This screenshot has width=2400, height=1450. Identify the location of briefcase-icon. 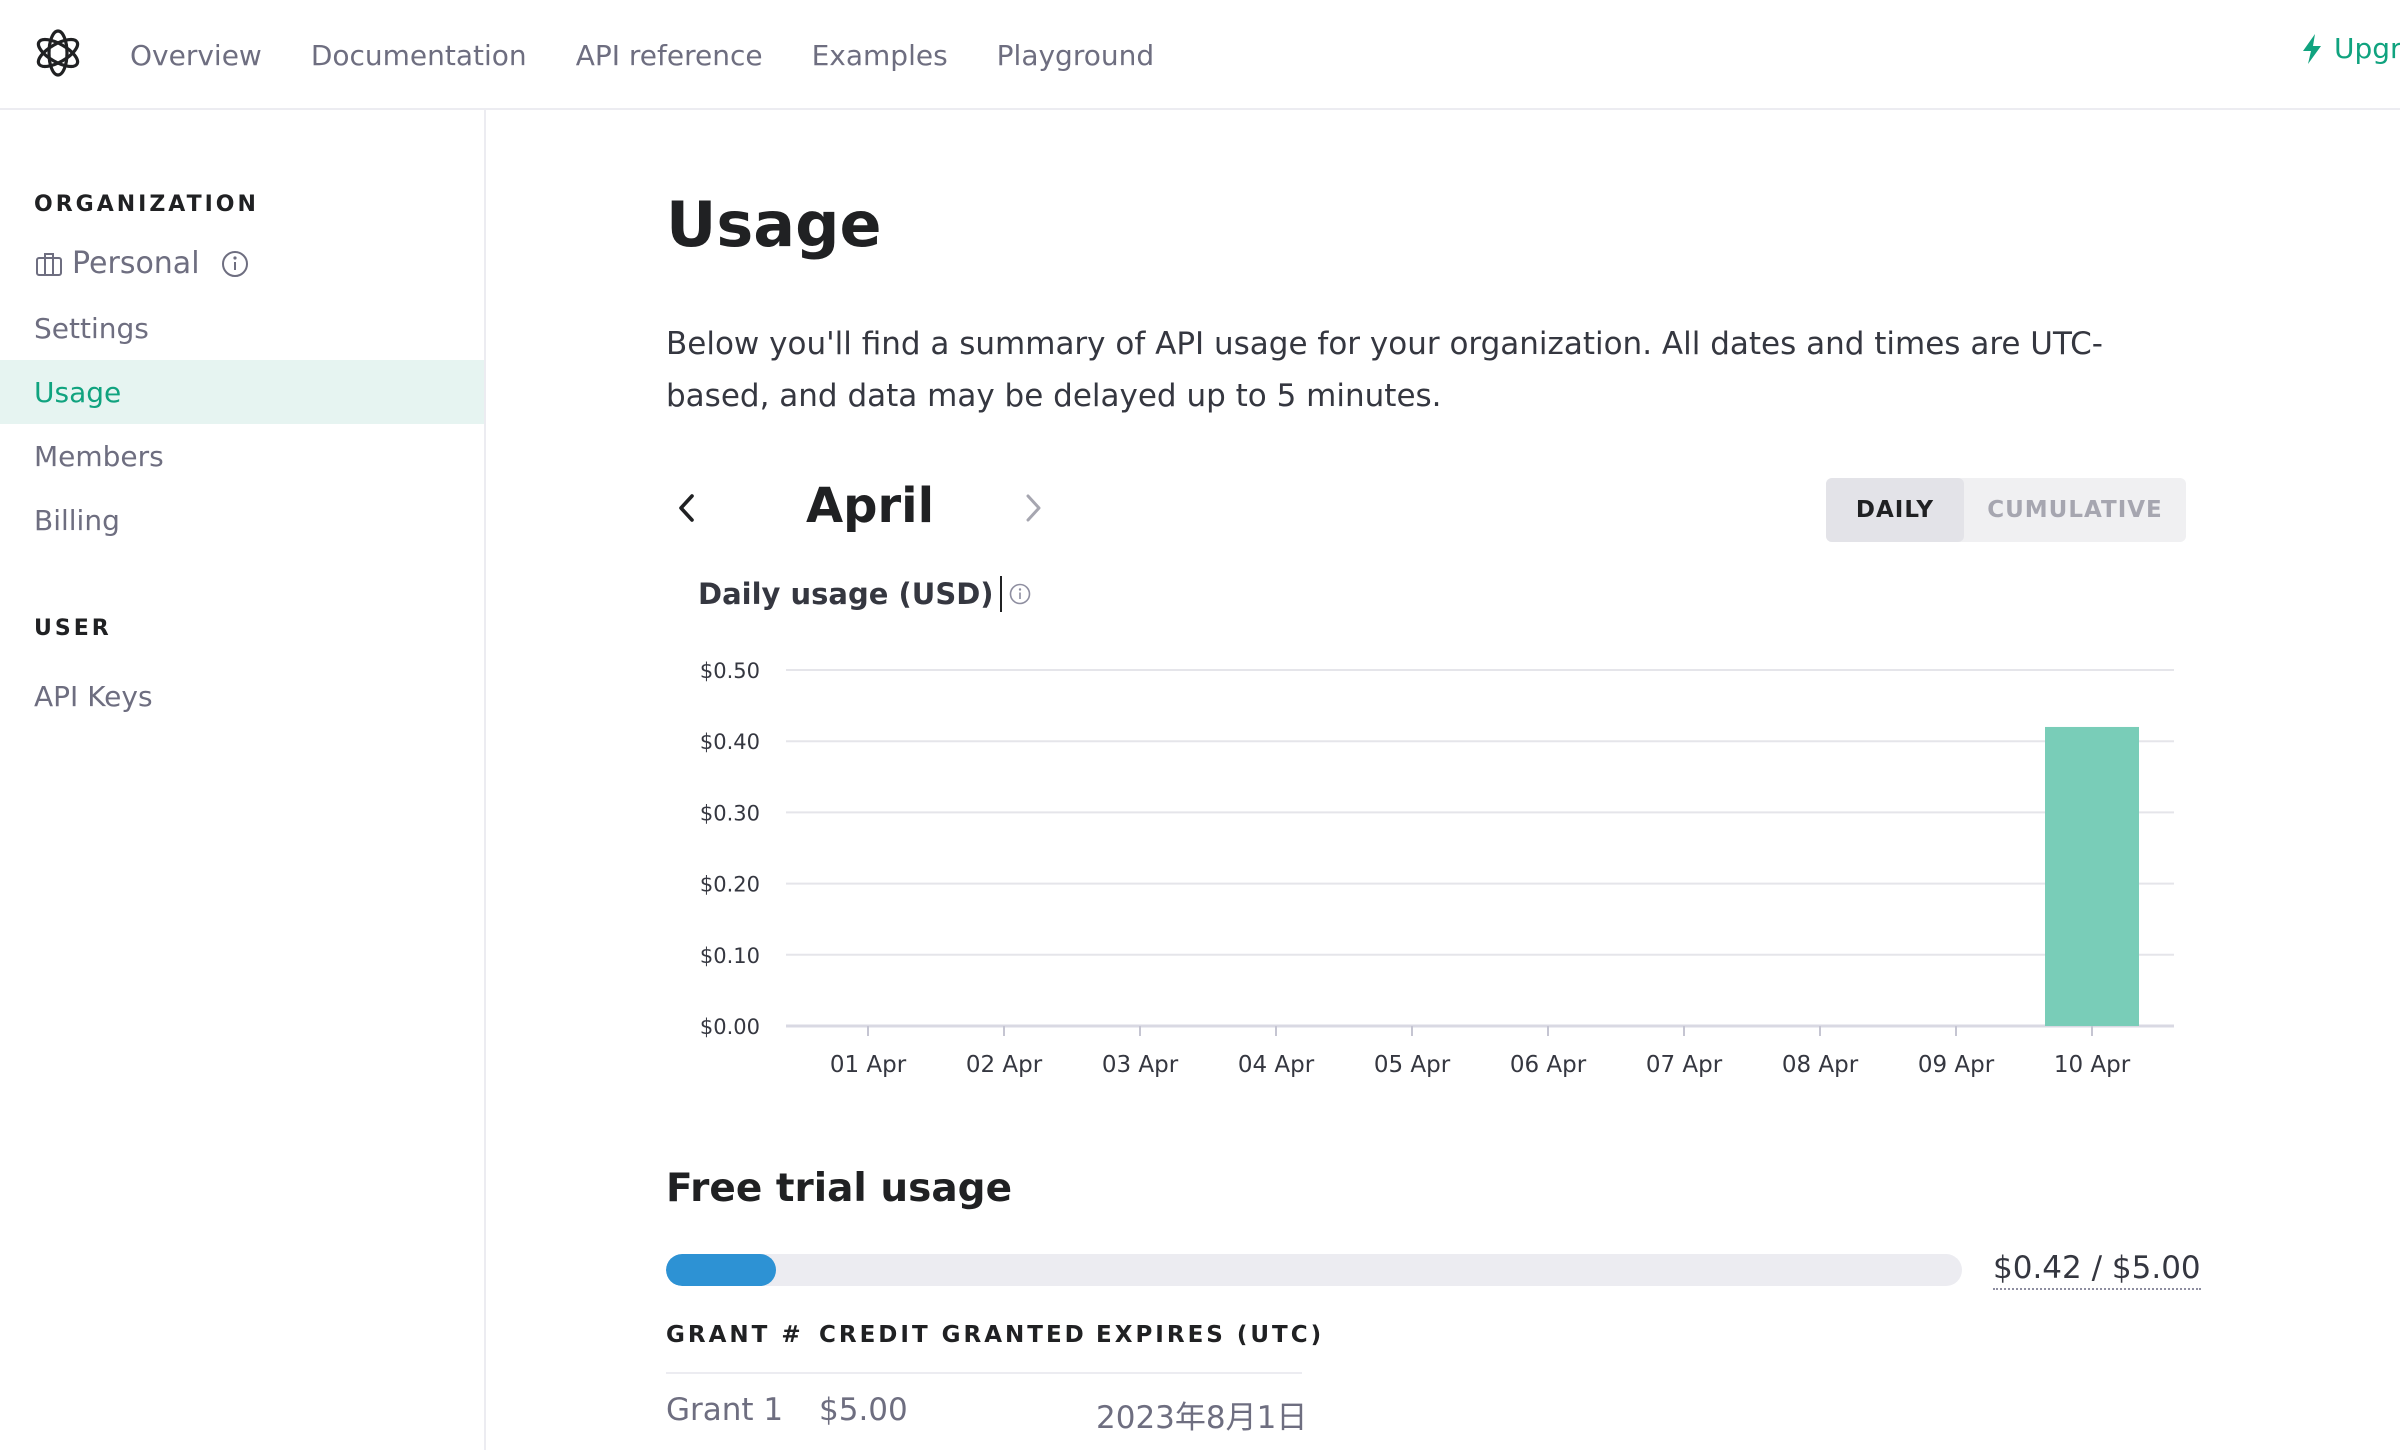
(49, 264).